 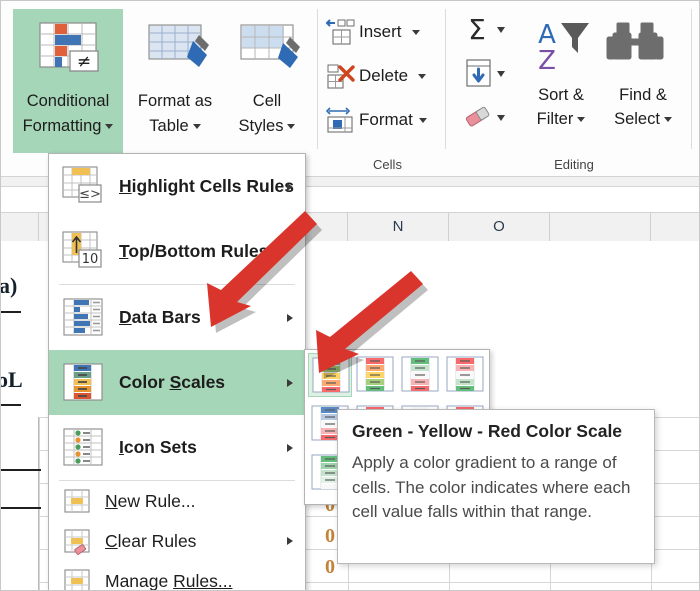 I want to click on sort-filter-label: Sort & Filter, so click(x=561, y=107).